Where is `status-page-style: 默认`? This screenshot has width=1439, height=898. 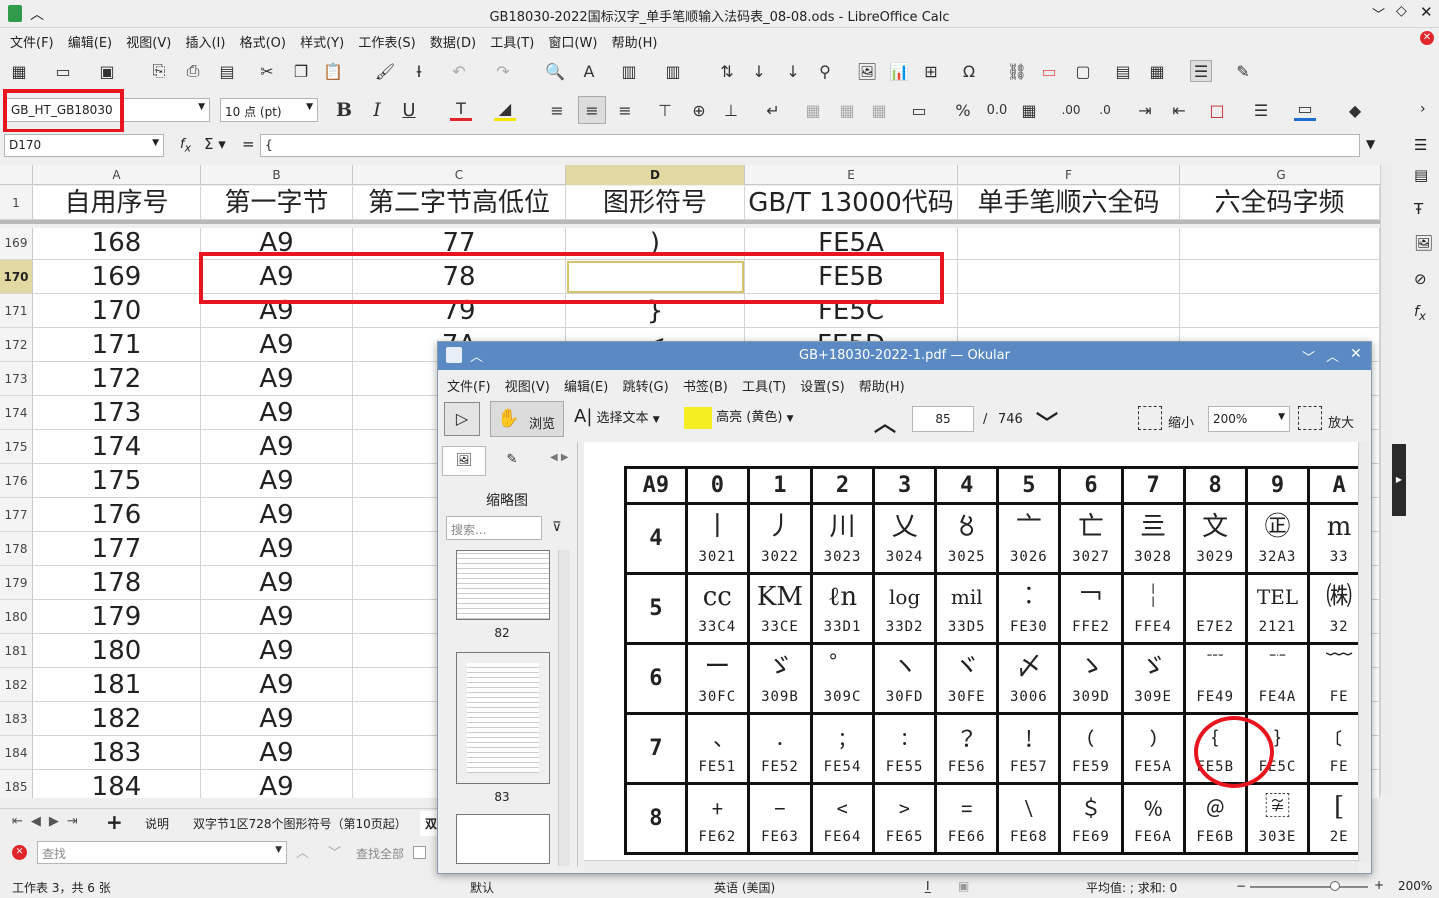 status-page-style: 默认 is located at coordinates (482, 887).